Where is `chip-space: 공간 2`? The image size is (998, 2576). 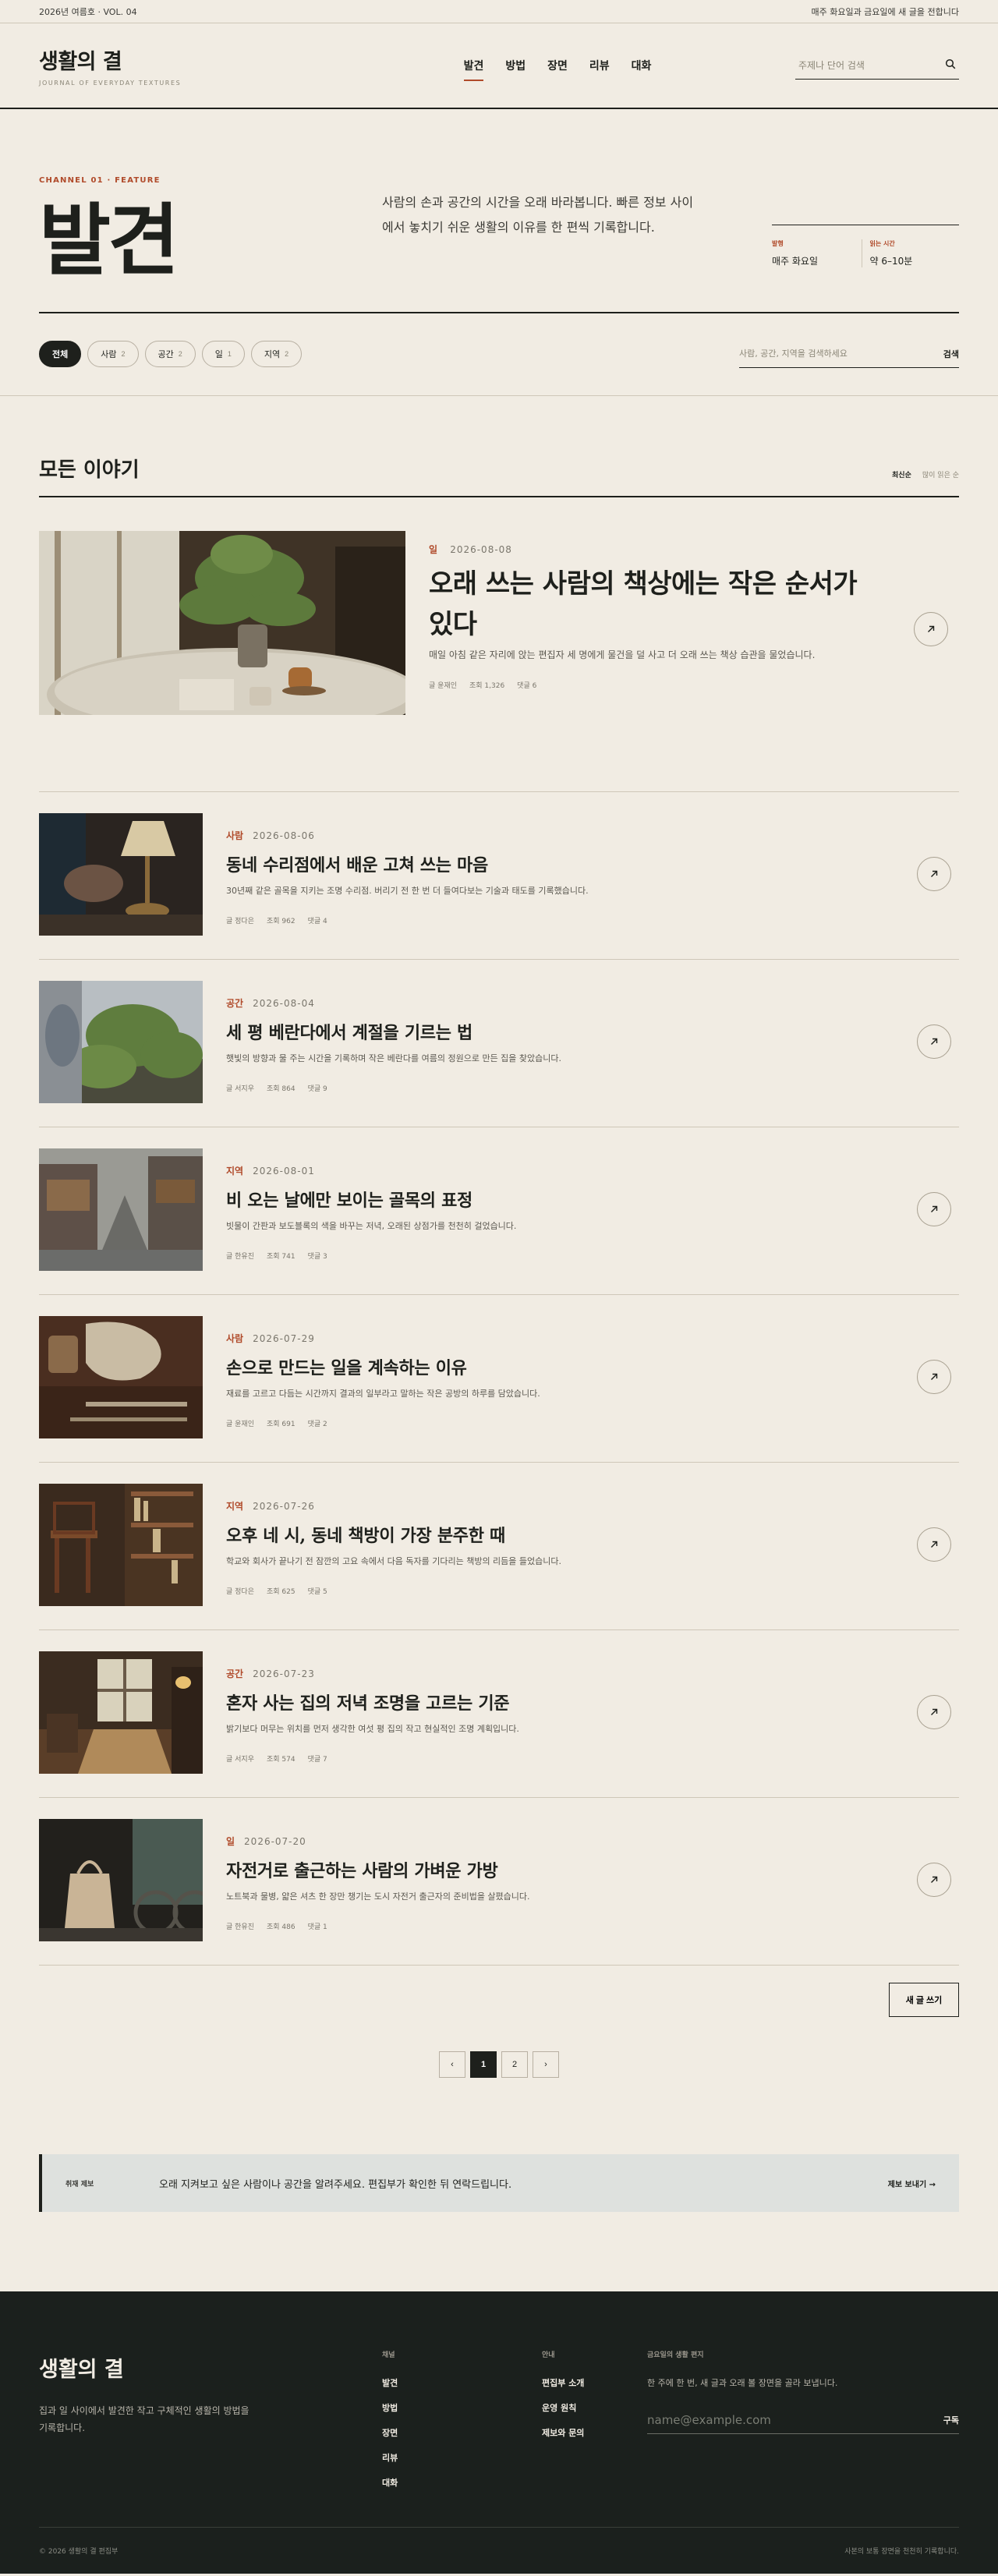
chip-space: 공간 2 is located at coordinates (170, 354).